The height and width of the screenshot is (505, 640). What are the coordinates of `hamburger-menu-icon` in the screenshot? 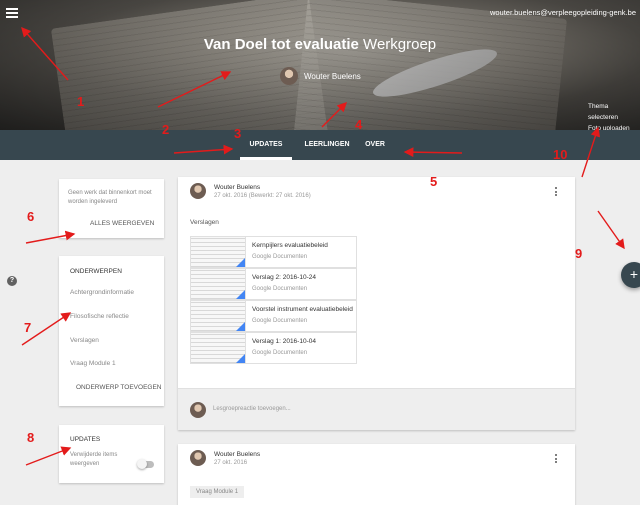 It's located at (12, 13).